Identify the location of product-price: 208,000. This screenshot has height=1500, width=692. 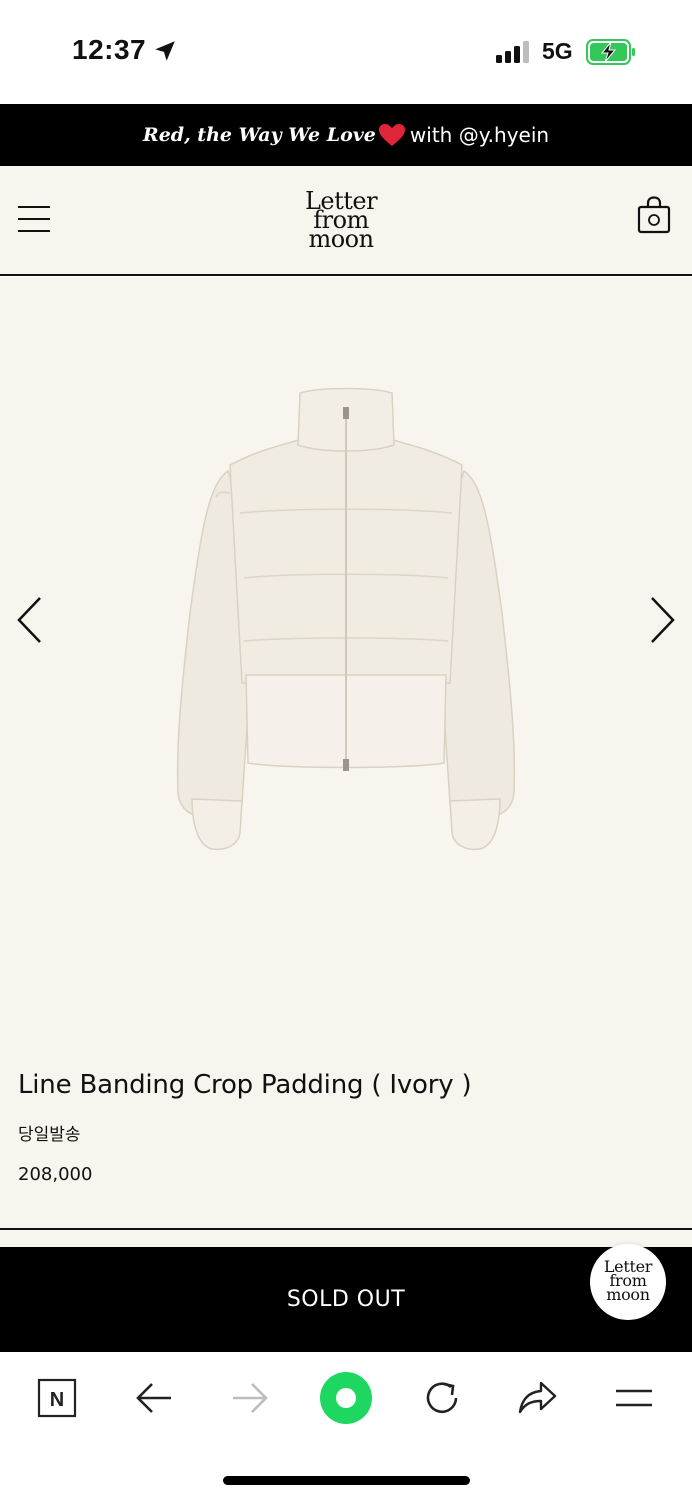
(55, 1174).